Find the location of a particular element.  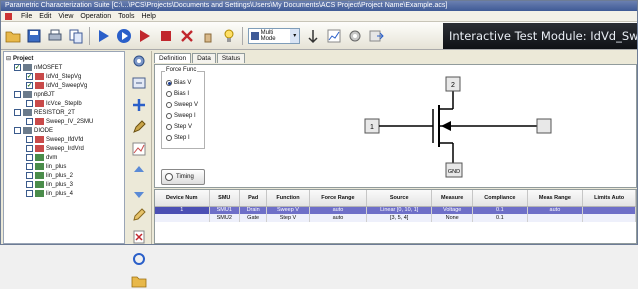

column-header: Source is located at coordinates (399, 198).